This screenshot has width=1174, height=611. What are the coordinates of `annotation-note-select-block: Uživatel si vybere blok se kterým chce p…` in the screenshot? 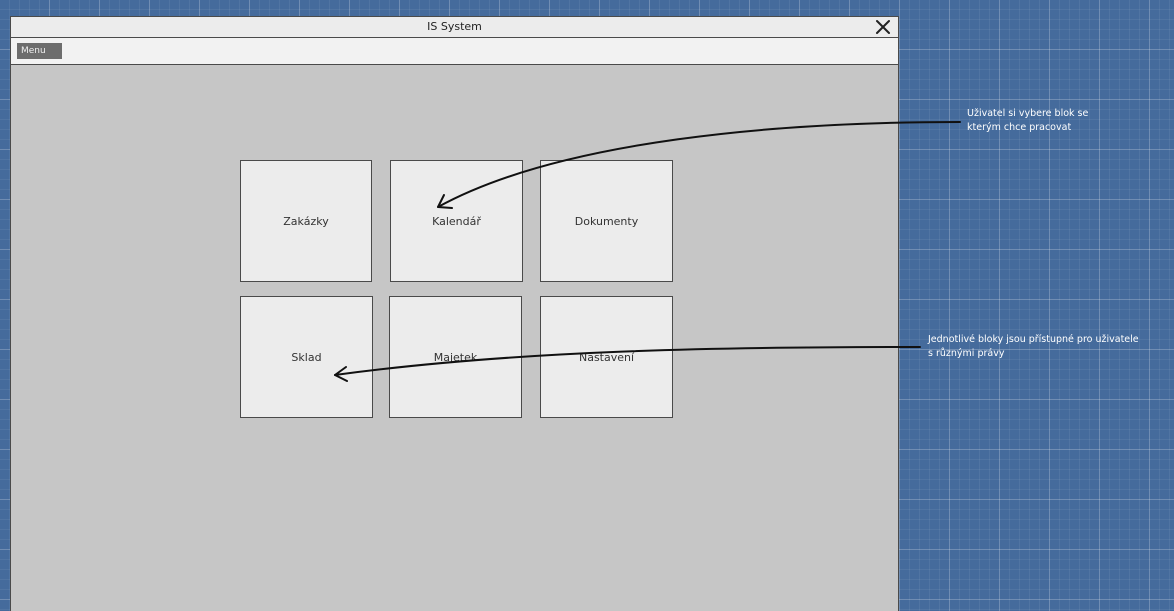 It's located at (1028, 120).